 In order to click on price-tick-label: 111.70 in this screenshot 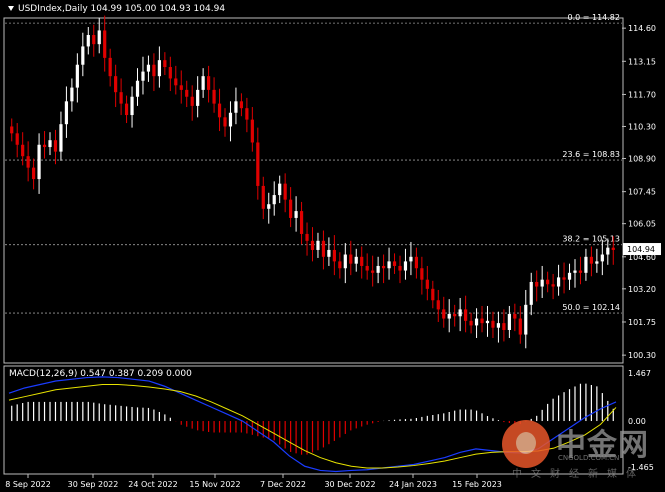, I will do `click(642, 94)`.